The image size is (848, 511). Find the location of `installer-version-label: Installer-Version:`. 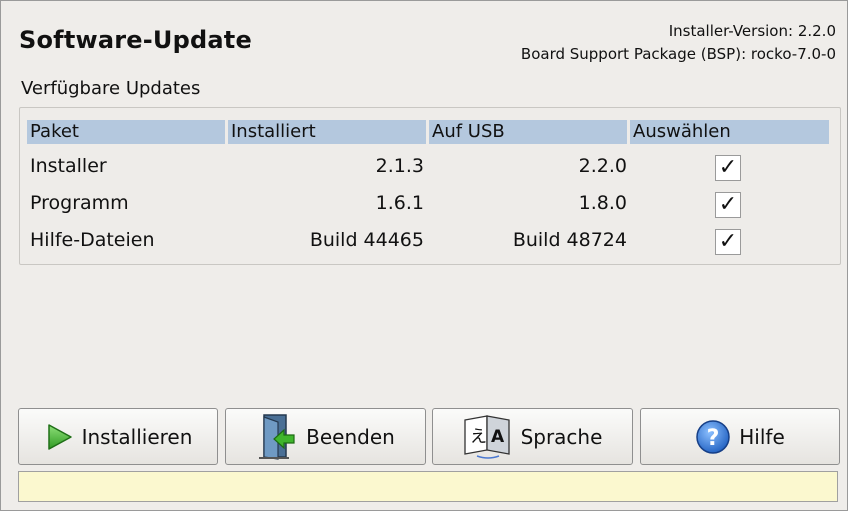

installer-version-label: Installer-Version: is located at coordinates (731, 31).